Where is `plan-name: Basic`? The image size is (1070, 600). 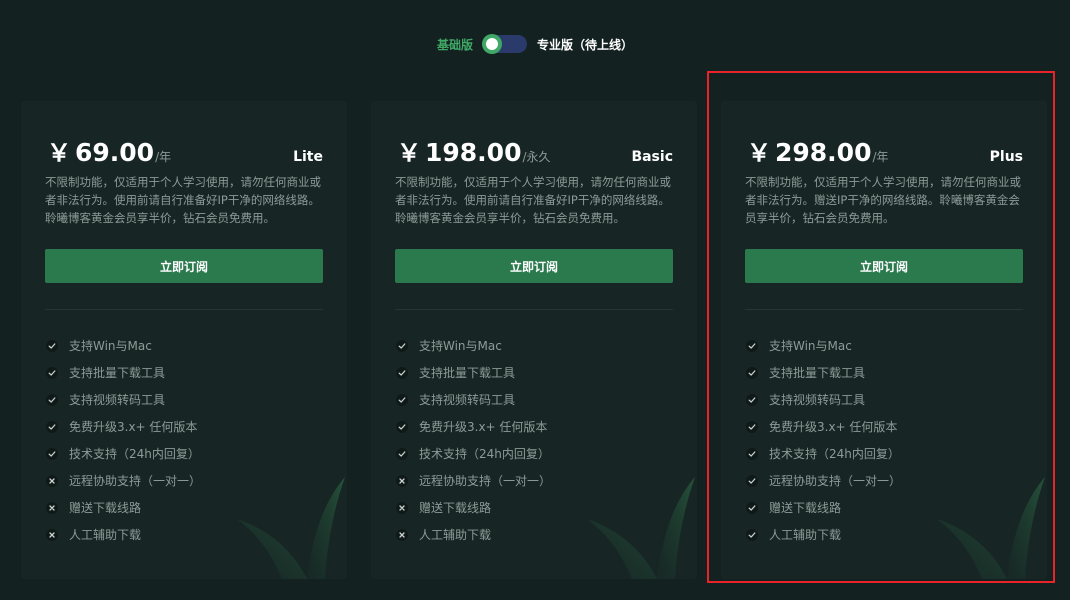
plan-name: Basic is located at coordinates (652, 157).